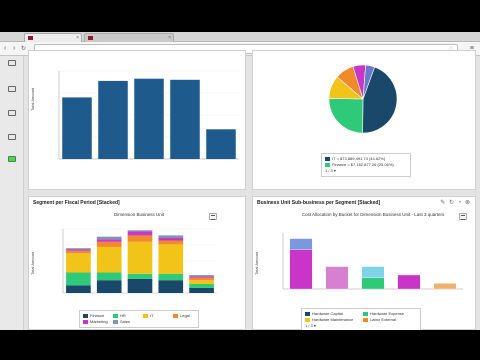 The height and width of the screenshot is (360, 480). Describe the element at coordinates (97, 315) in the screenshot. I see `legend-label: Finance` at that location.